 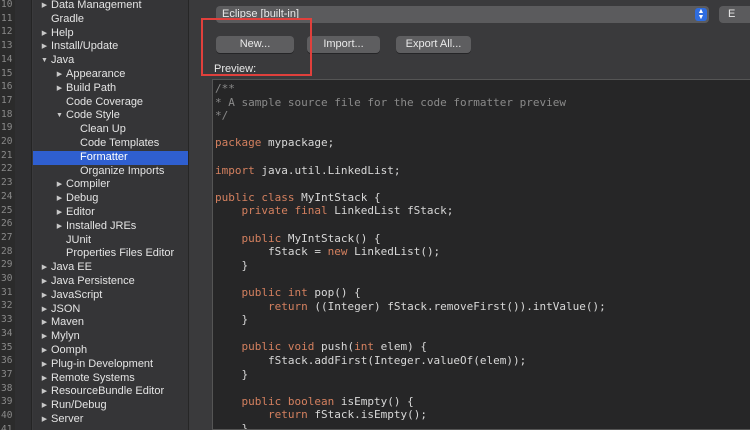 I want to click on tree-item: ▶ Install/Update, so click(x=110, y=47).